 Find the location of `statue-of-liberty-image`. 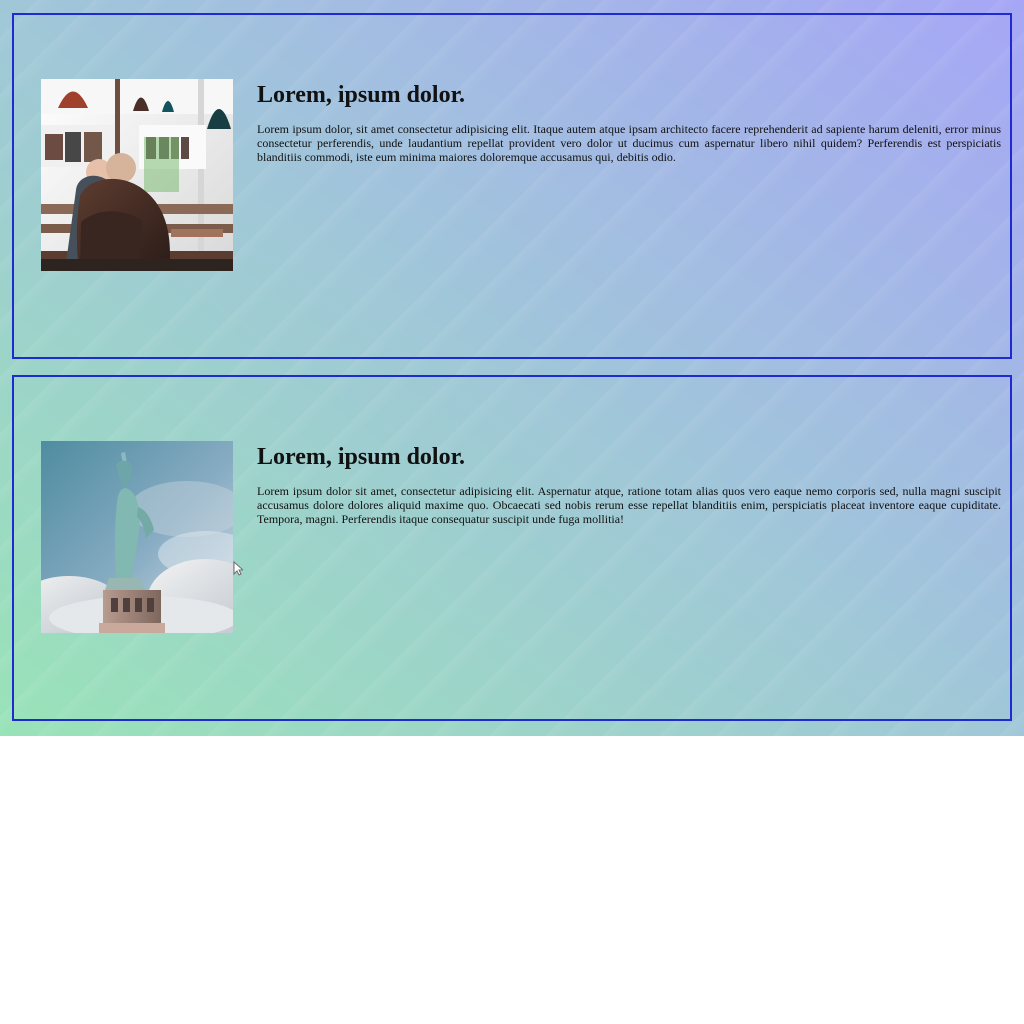

statue-of-liberty-image is located at coordinates (137, 537).